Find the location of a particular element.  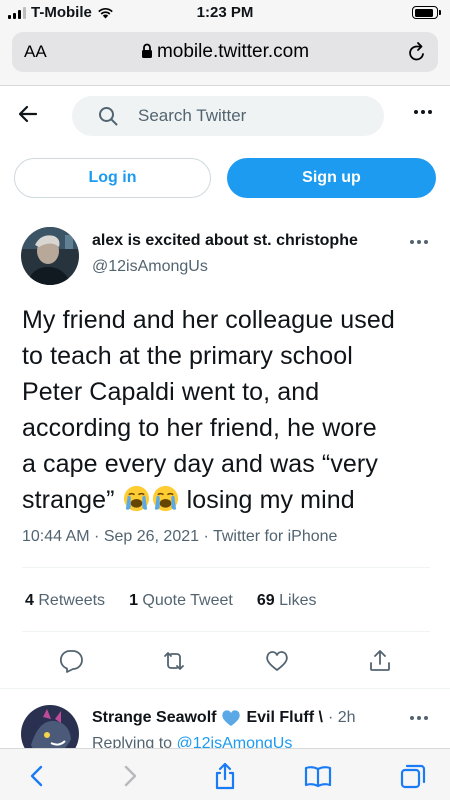

tweet-line: to teach at the primary school is located at coordinates (187, 356).